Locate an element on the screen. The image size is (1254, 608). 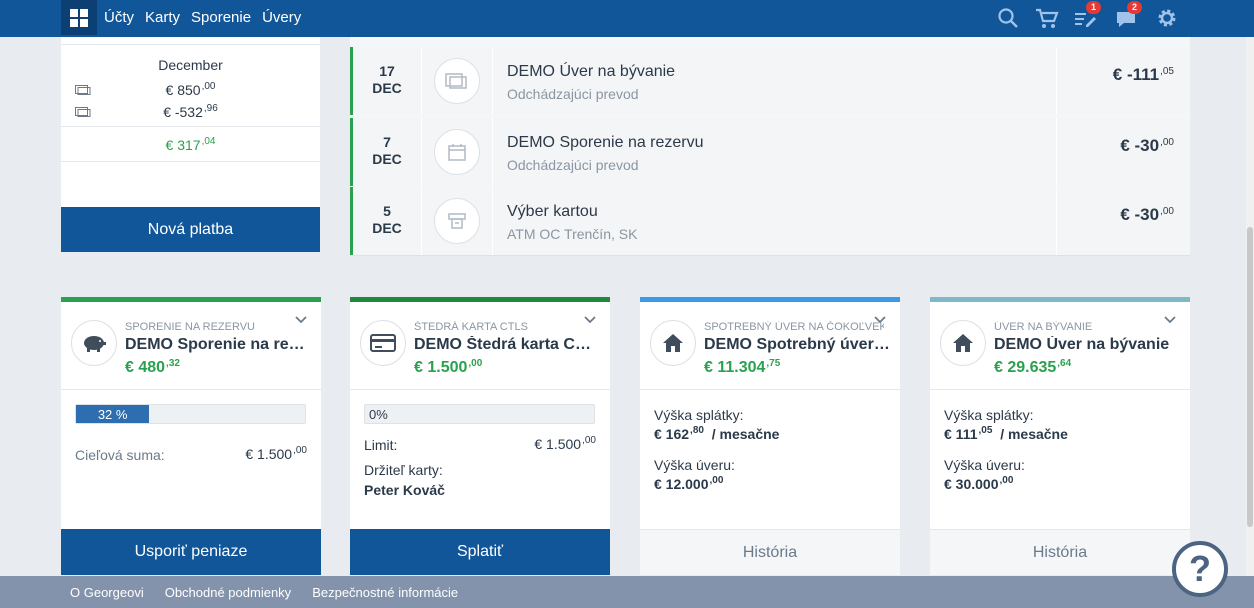
main-menu: Účty Karty Sporenie Úvery is located at coordinates (202, 17).